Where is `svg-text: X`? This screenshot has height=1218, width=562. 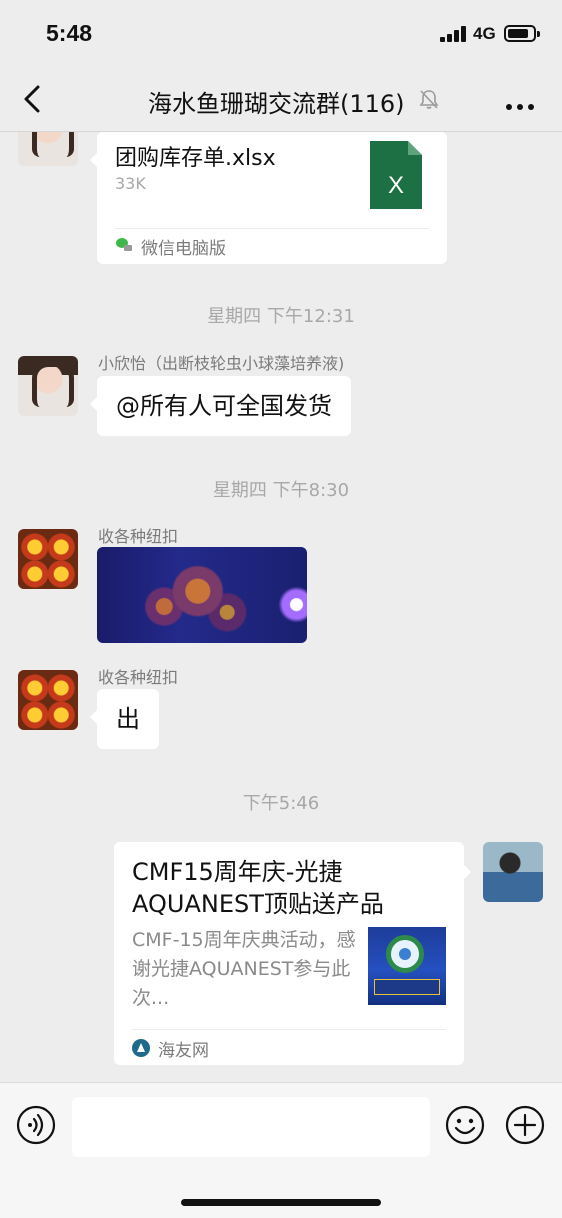 svg-text: X is located at coordinates (396, 185).